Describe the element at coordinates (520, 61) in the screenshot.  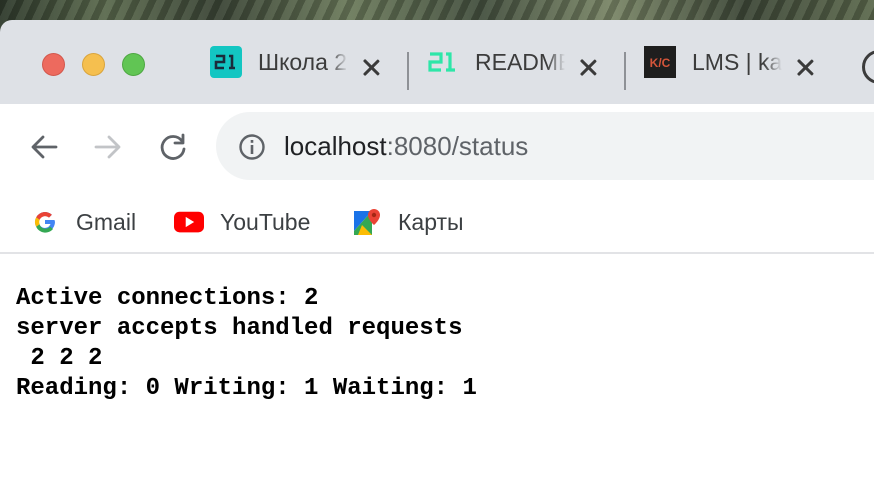
I see `tab-title: README` at that location.